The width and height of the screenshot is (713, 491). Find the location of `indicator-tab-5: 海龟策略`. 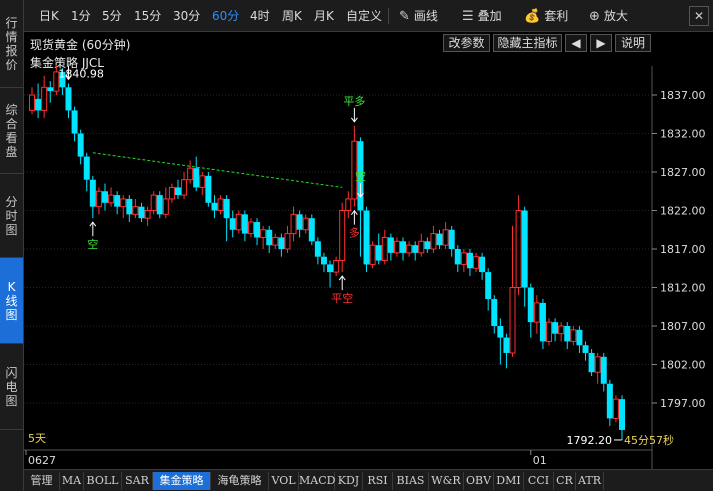

indicator-tab-5: 海龟策略 is located at coordinates (240, 481).